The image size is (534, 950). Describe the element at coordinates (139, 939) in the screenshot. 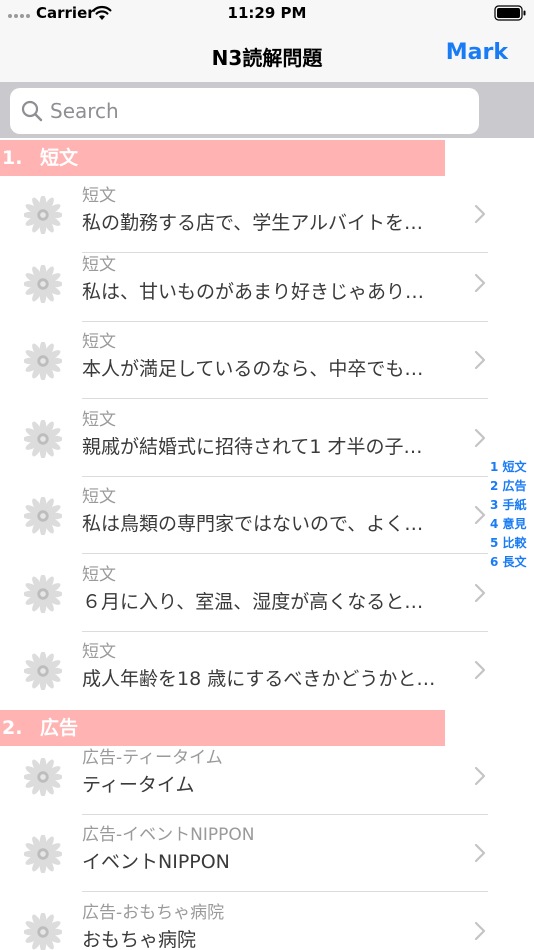

I see `row-title: おもちゃ病院` at that location.